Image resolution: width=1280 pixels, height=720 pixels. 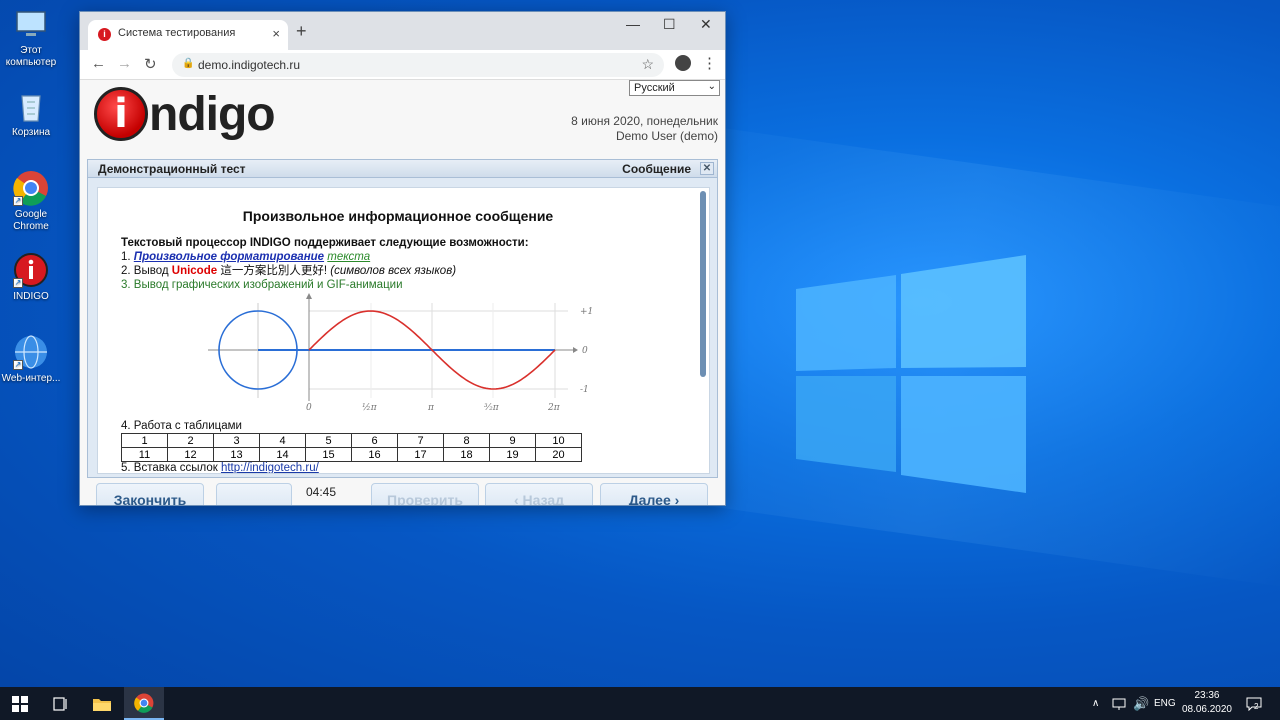 What do you see at coordinates (190, 454) in the screenshot?
I see `table-cell: 12` at bounding box center [190, 454].